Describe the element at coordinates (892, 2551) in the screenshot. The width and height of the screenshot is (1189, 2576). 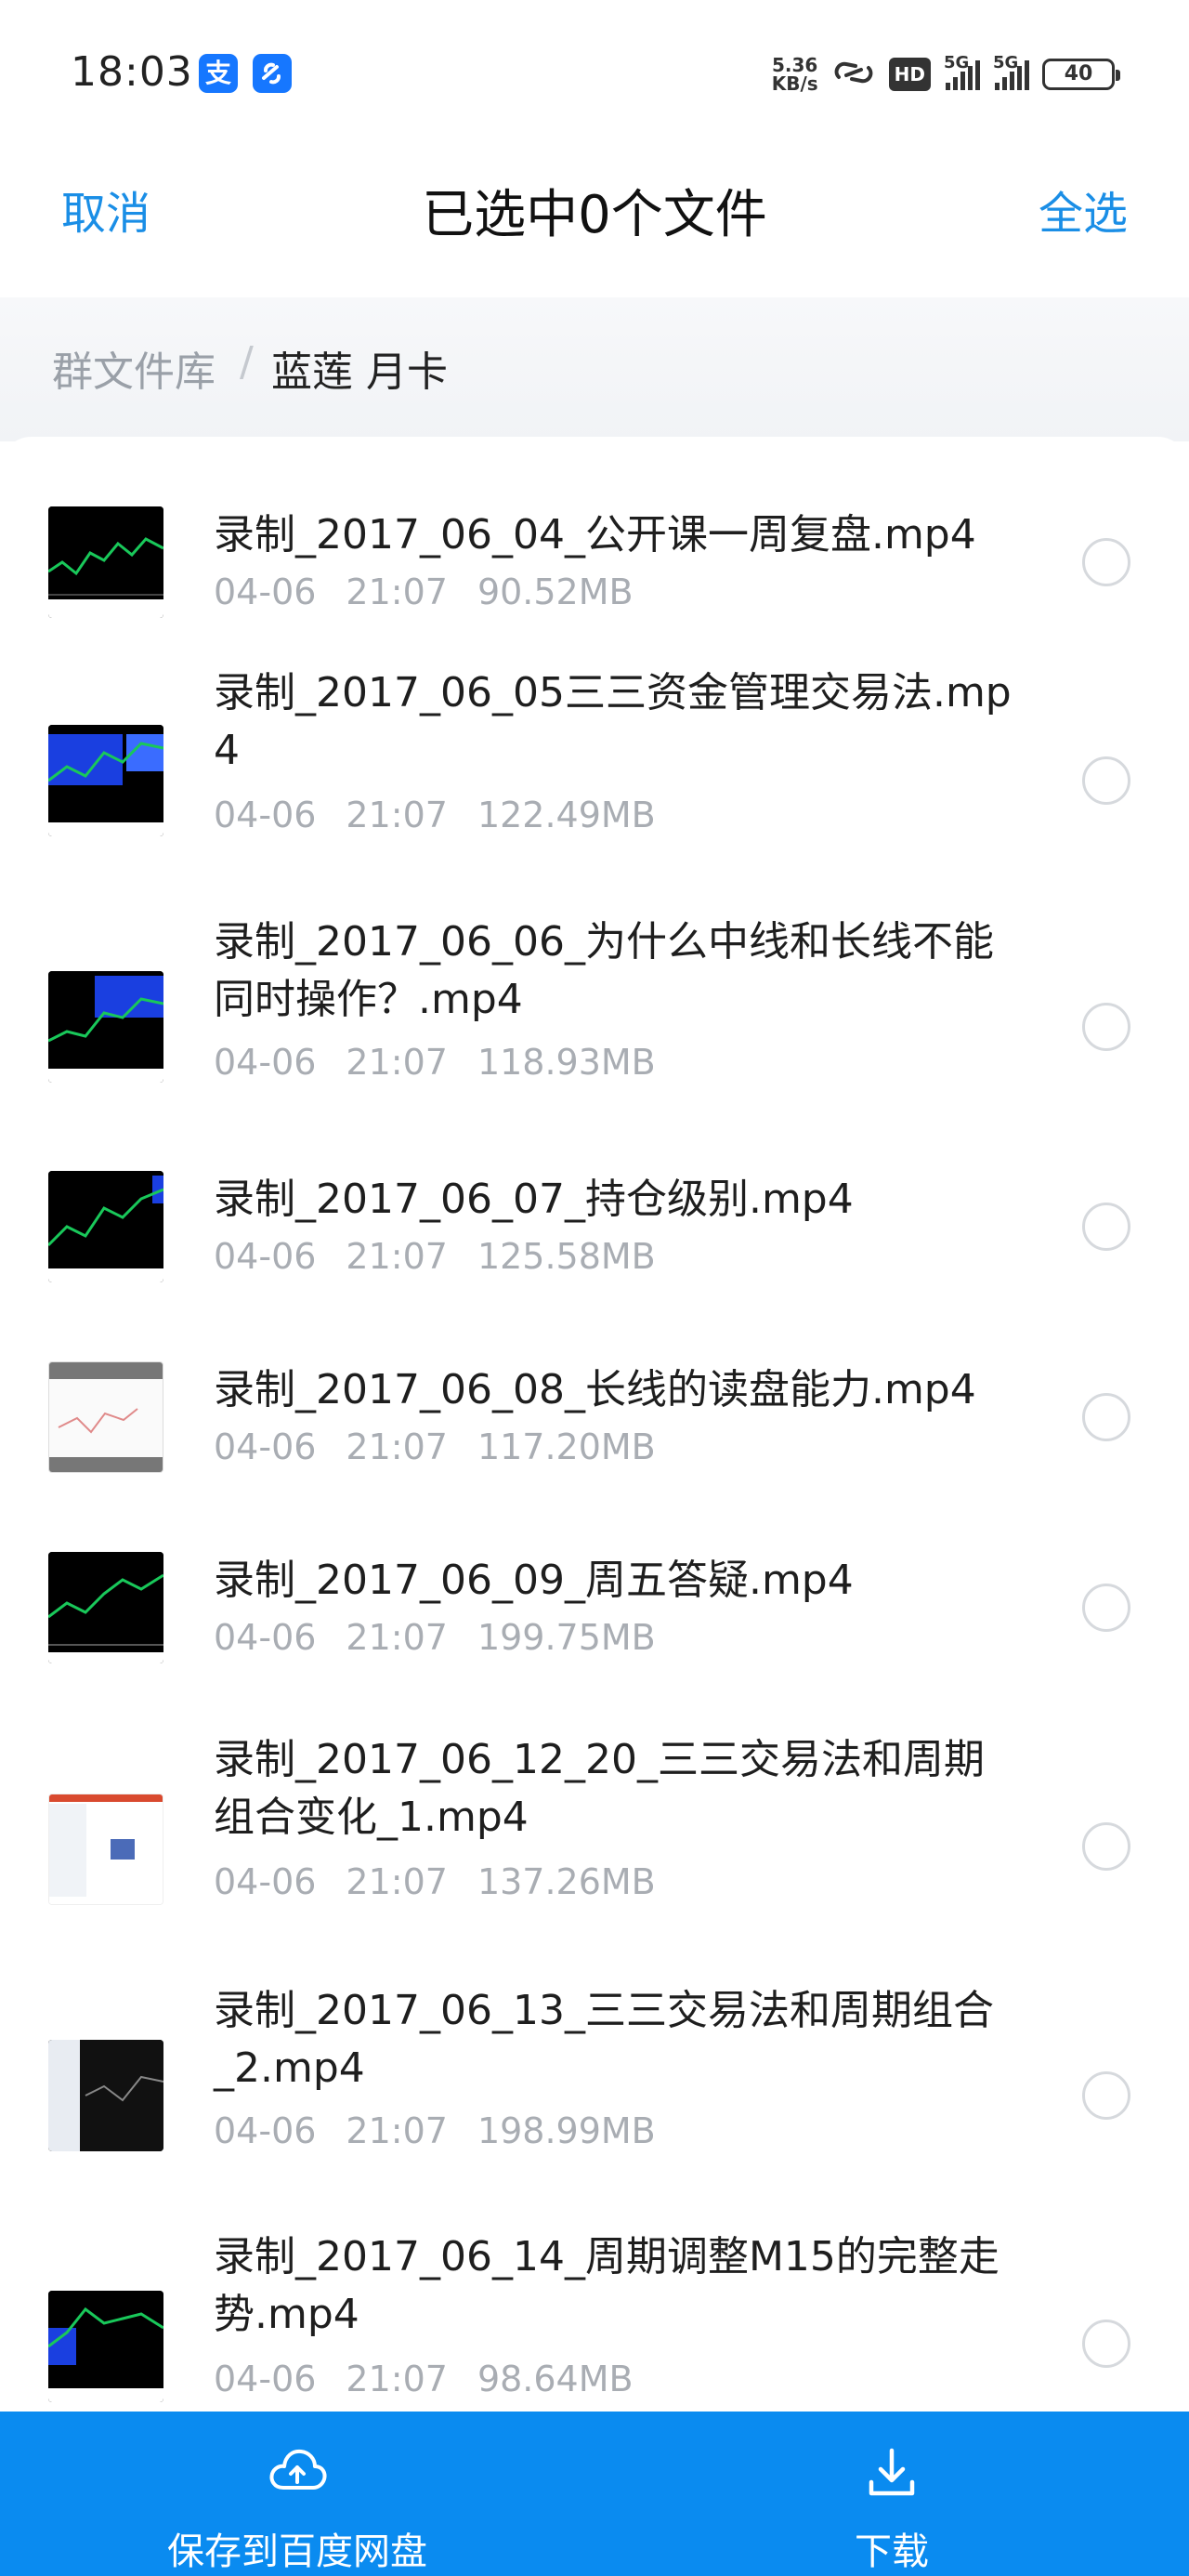
I see `download-label: 下载` at that location.